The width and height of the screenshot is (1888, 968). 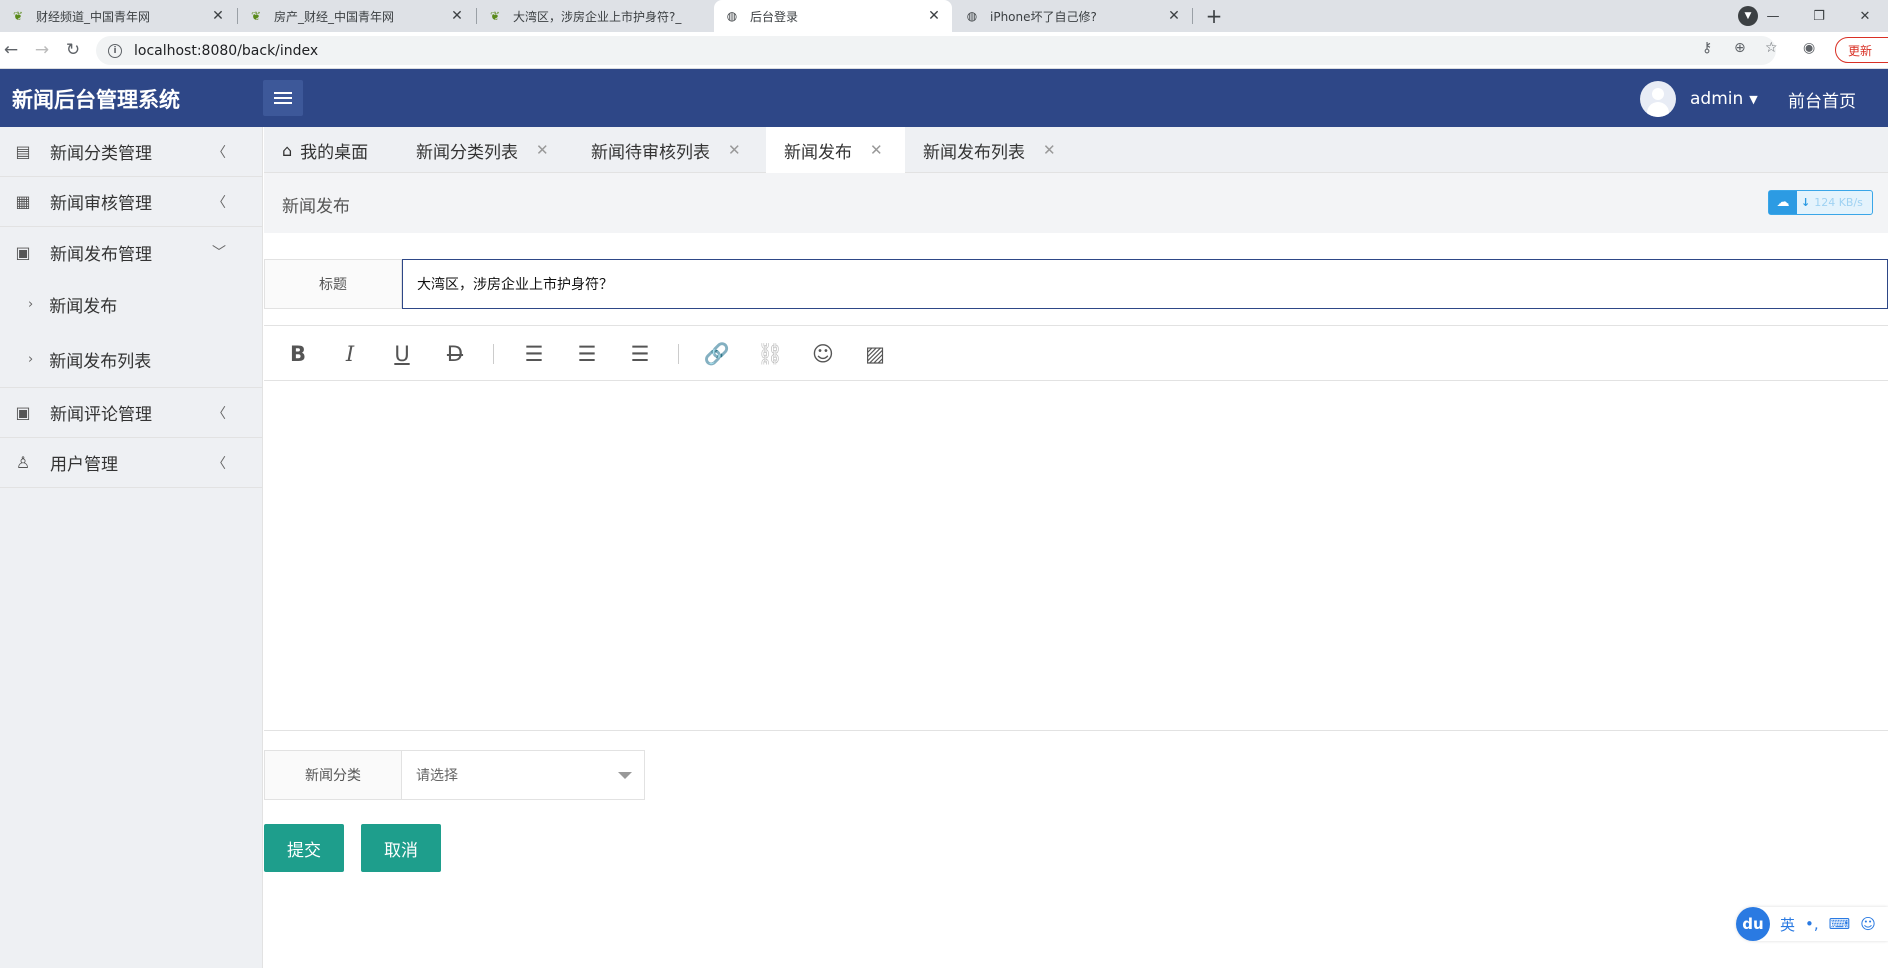 What do you see at coordinates (974, 152) in the screenshot?
I see `tab-label: 新闻发布列表` at bounding box center [974, 152].